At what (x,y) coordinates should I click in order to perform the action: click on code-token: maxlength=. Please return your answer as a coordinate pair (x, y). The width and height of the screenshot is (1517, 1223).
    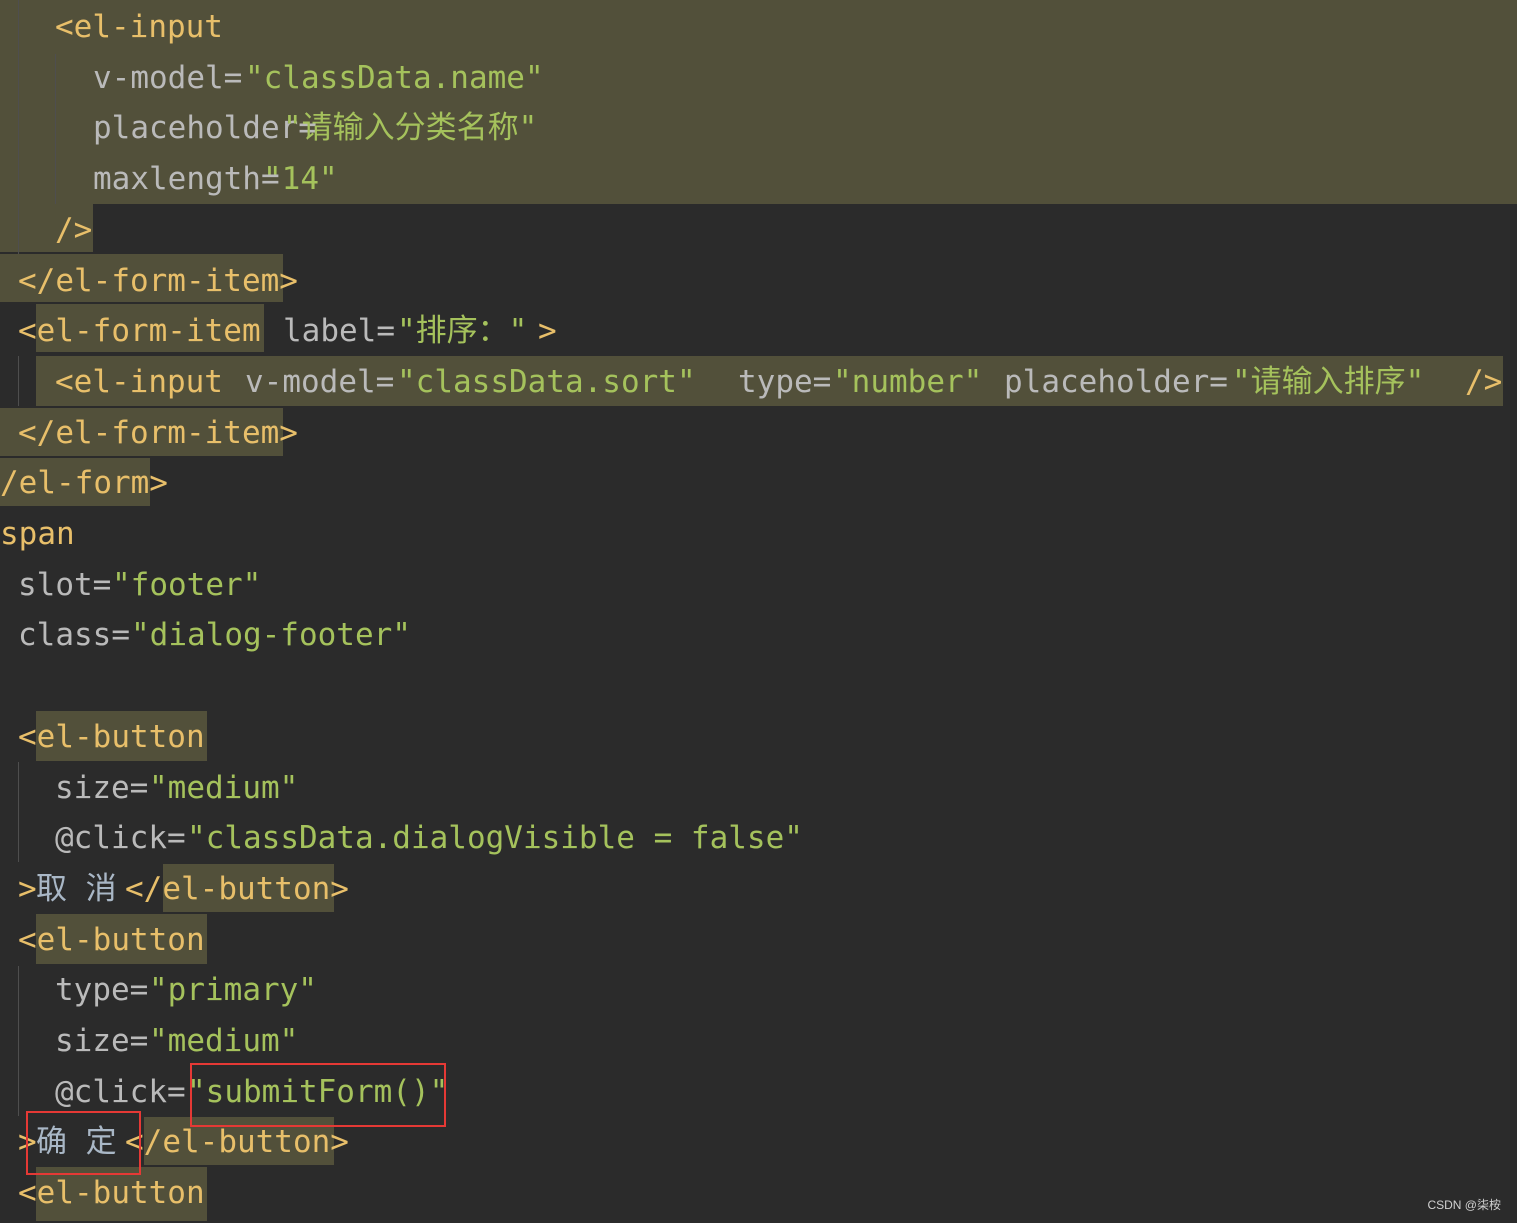
    Looking at the image, I should click on (186, 179).